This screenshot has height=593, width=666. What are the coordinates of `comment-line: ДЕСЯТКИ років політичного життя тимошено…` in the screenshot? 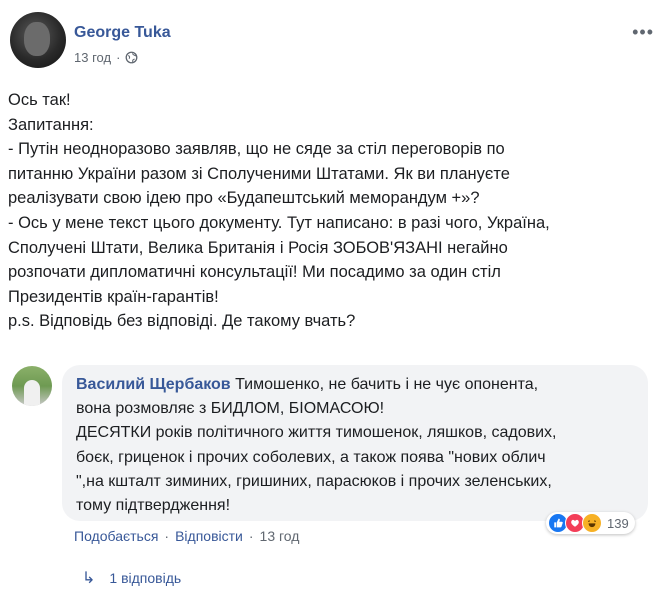 It's located at (316, 433).